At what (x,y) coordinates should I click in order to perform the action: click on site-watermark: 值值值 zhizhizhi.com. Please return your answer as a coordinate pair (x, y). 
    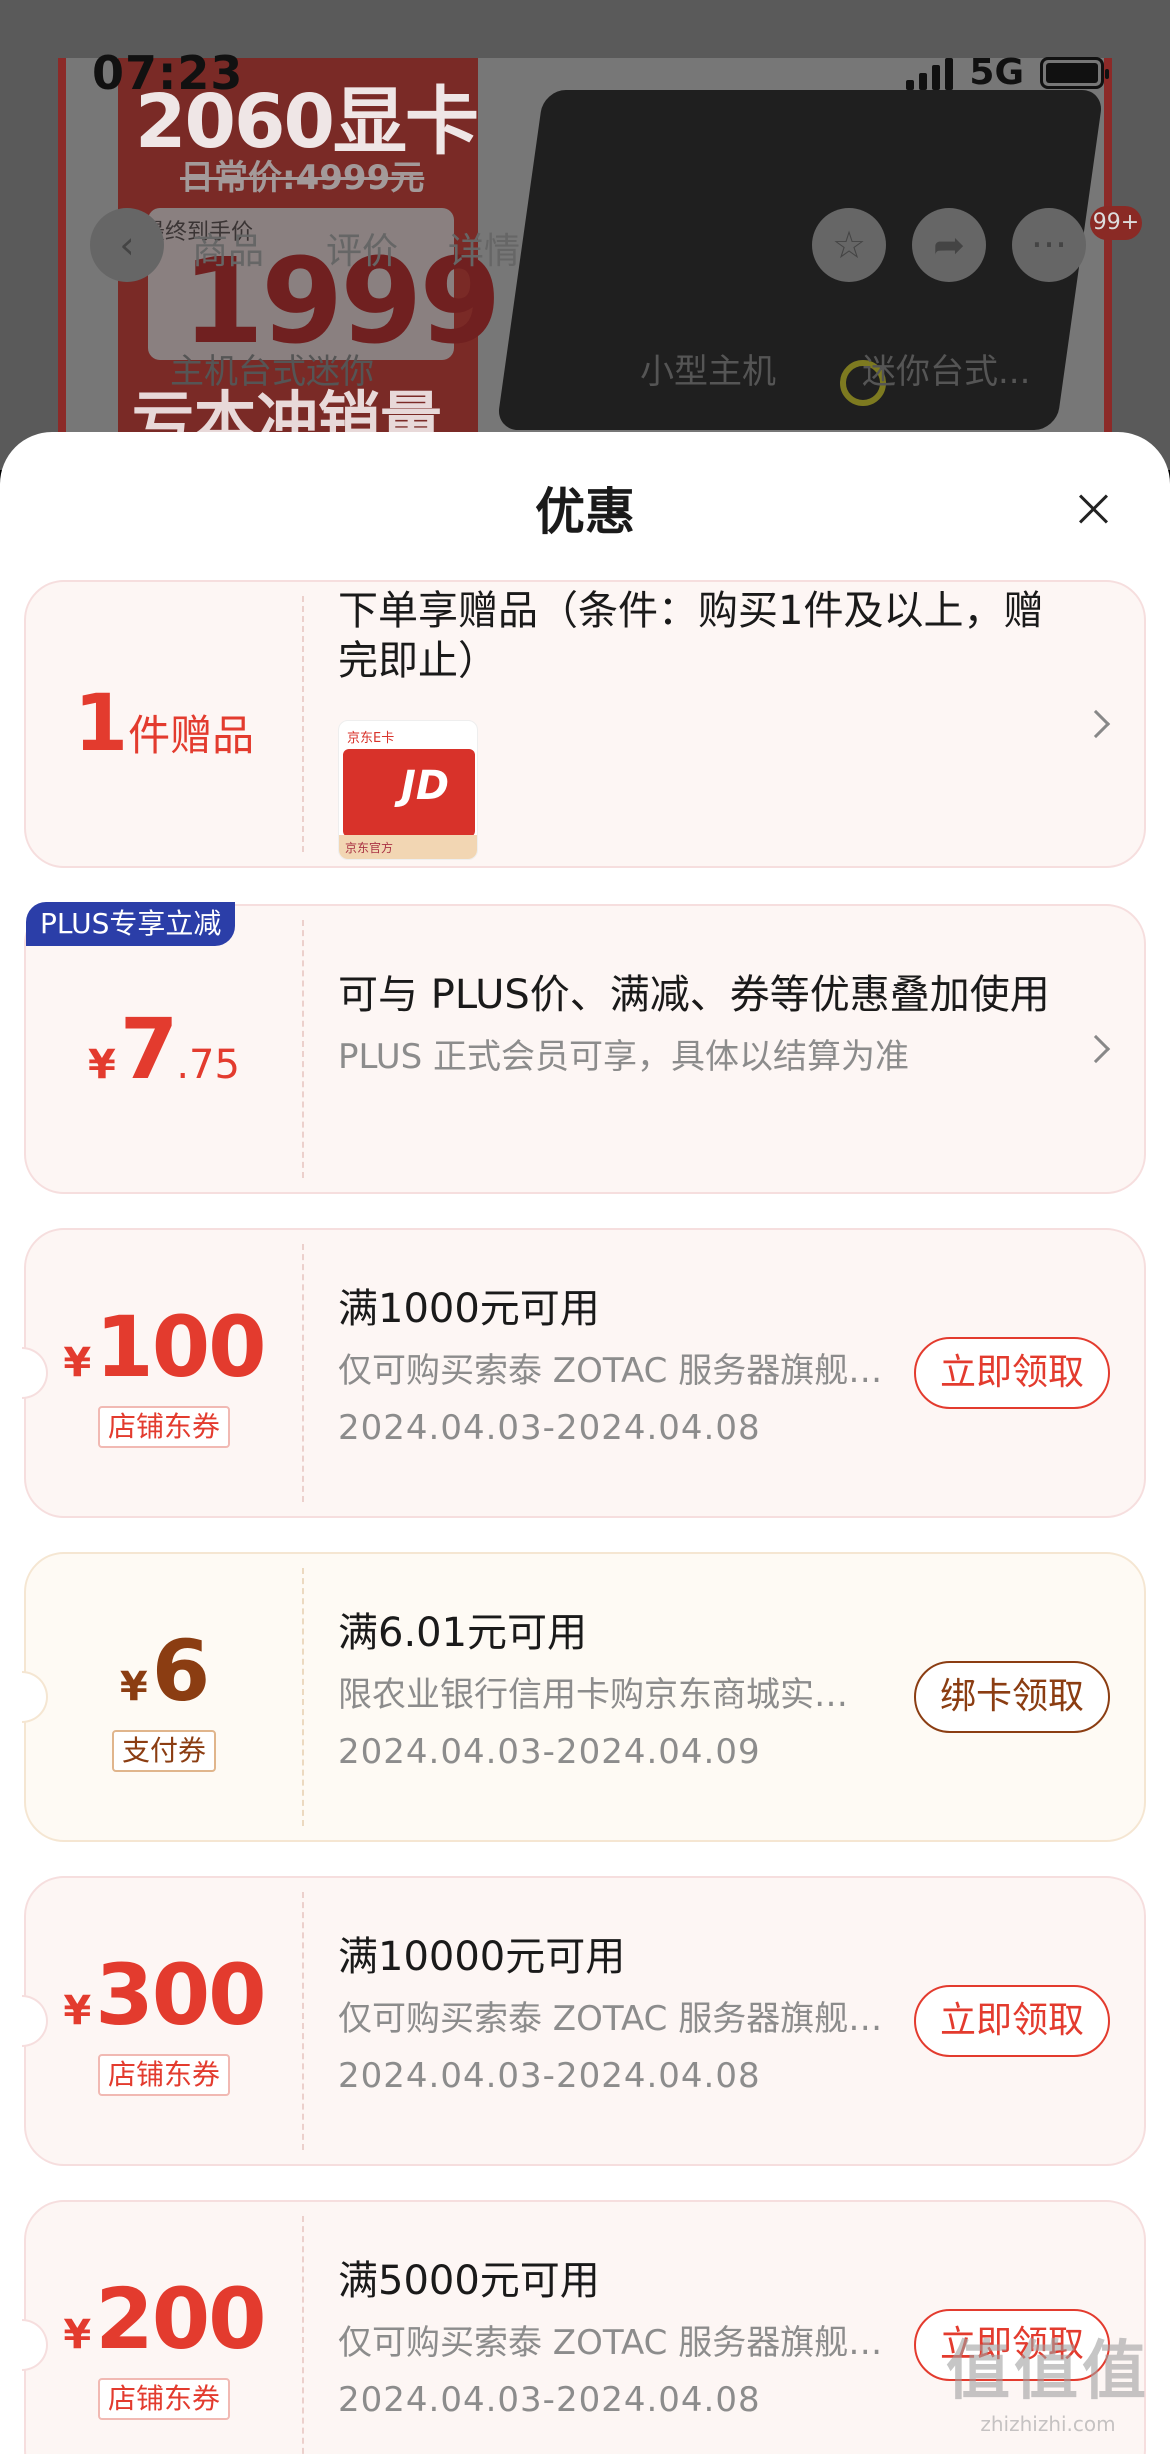
    Looking at the image, I should click on (1048, 2378).